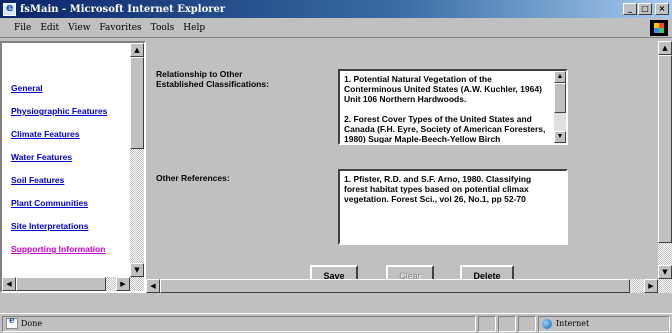 This screenshot has width=672, height=333. What do you see at coordinates (9, 8) in the screenshot?
I see `internet-explorer-icon` at bounding box center [9, 8].